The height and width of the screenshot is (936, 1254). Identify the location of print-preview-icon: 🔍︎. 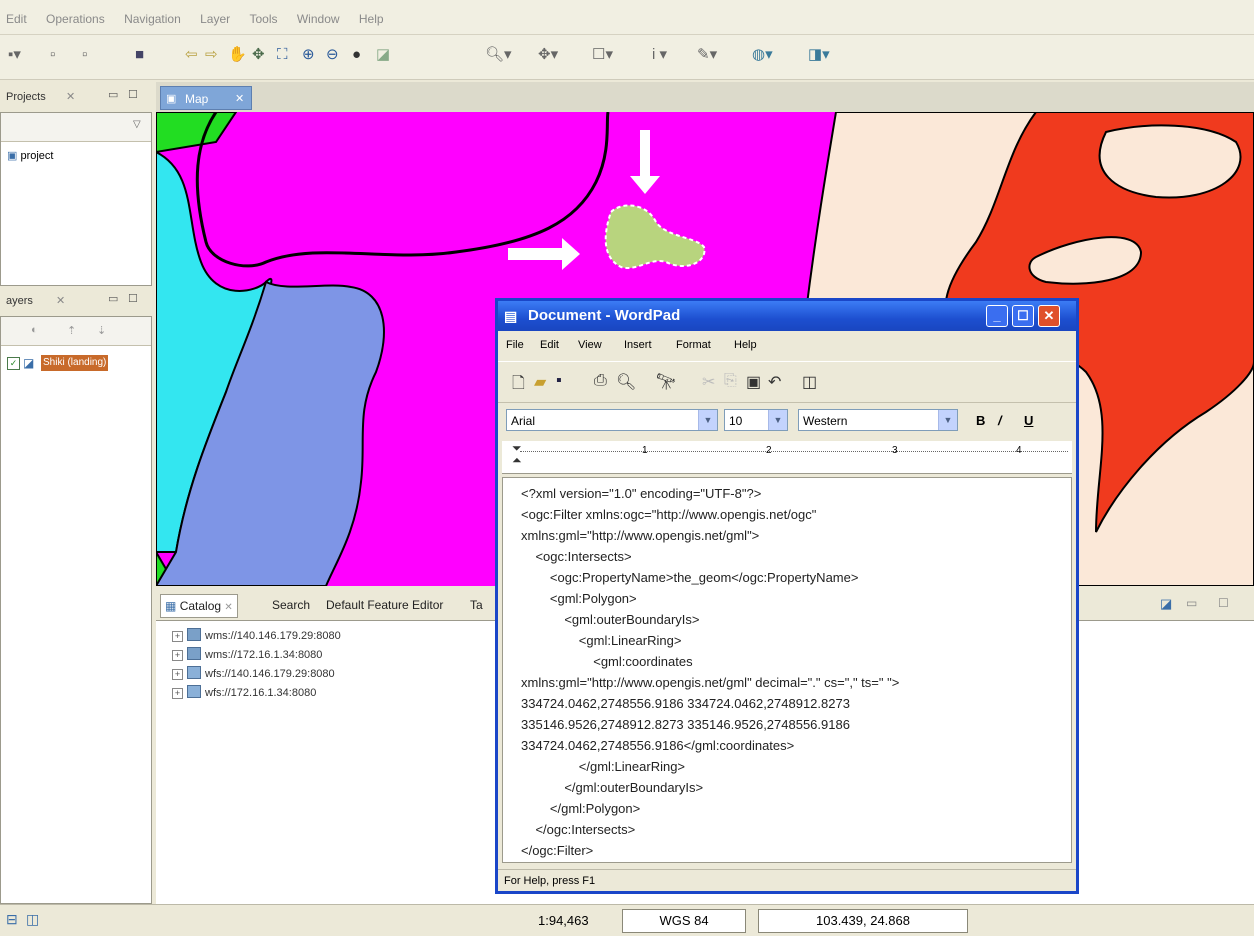
(626, 382).